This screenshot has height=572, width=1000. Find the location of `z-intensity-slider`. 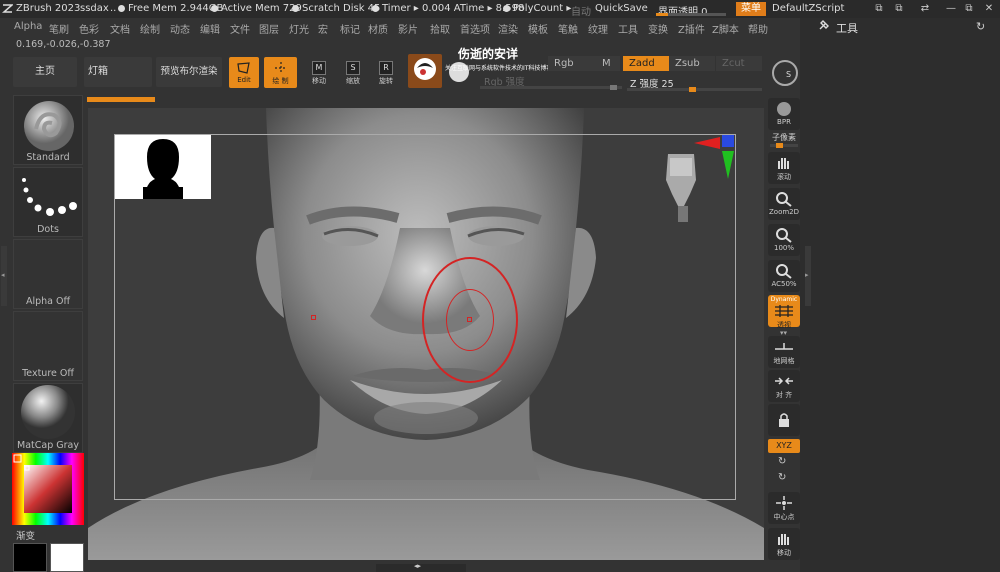

z-intensity-slider is located at coordinates (694, 89).